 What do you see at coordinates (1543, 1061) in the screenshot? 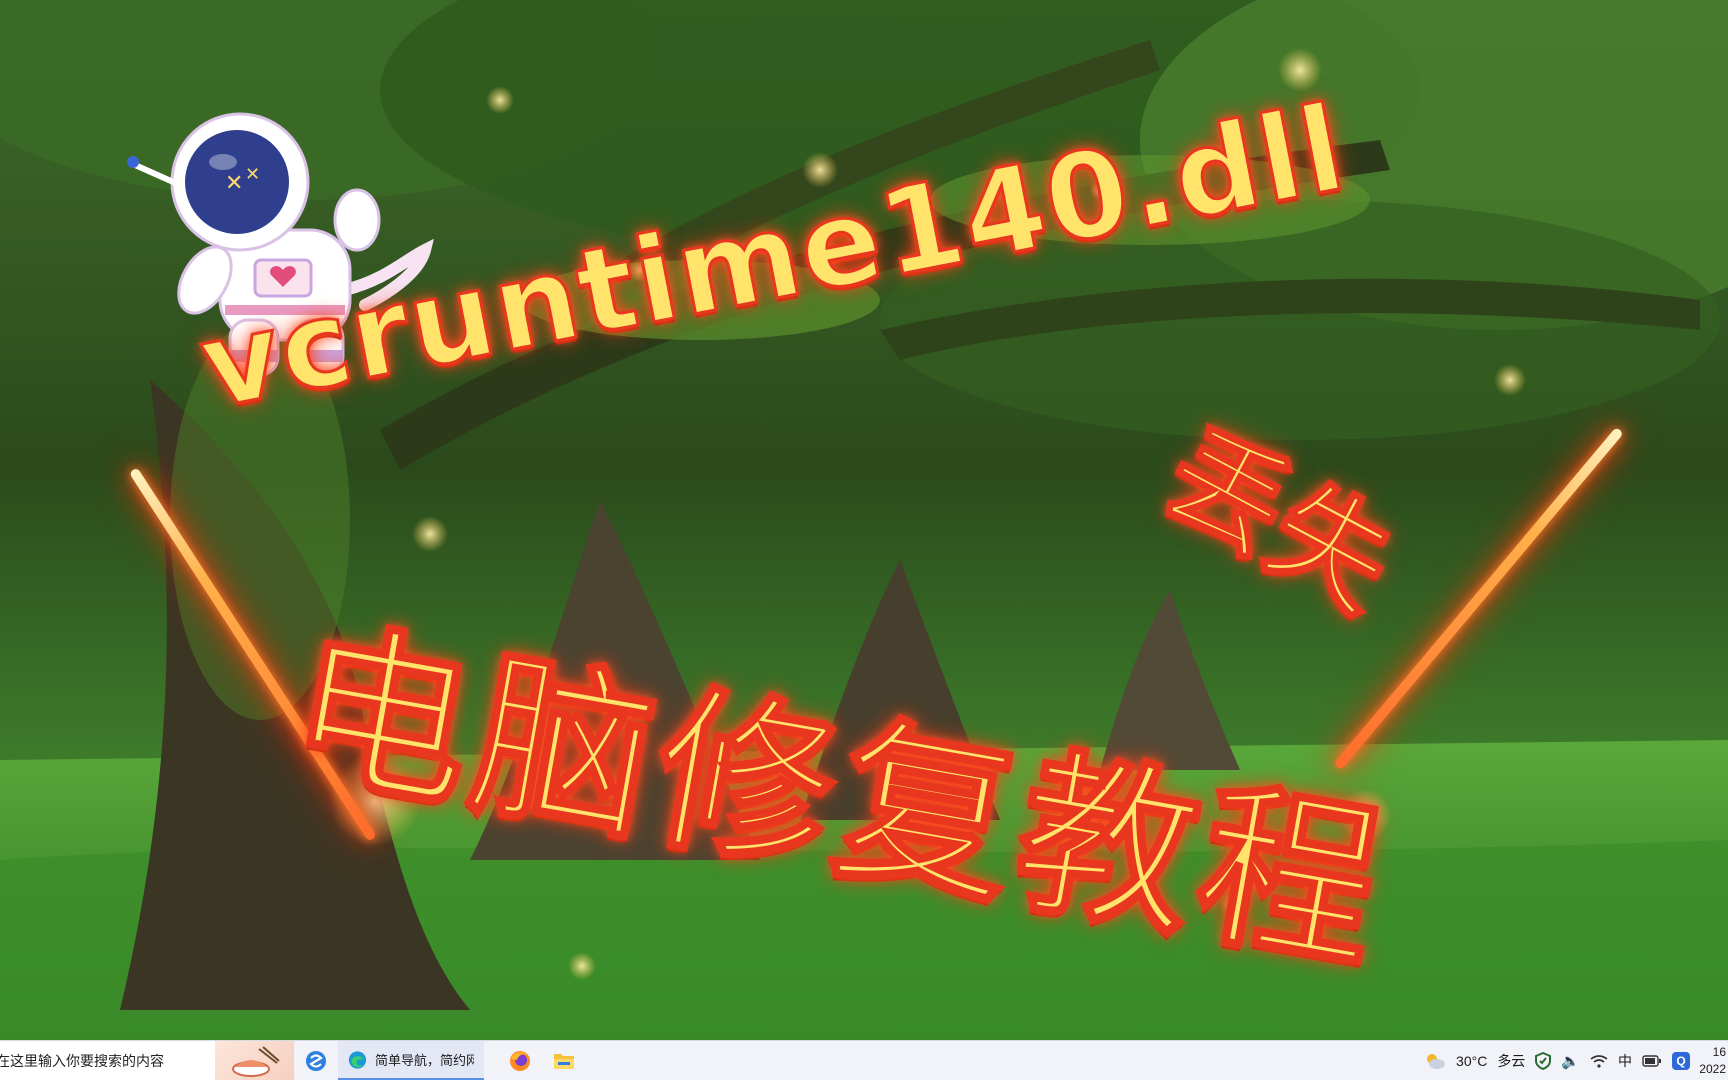
I see `shield-icon` at bounding box center [1543, 1061].